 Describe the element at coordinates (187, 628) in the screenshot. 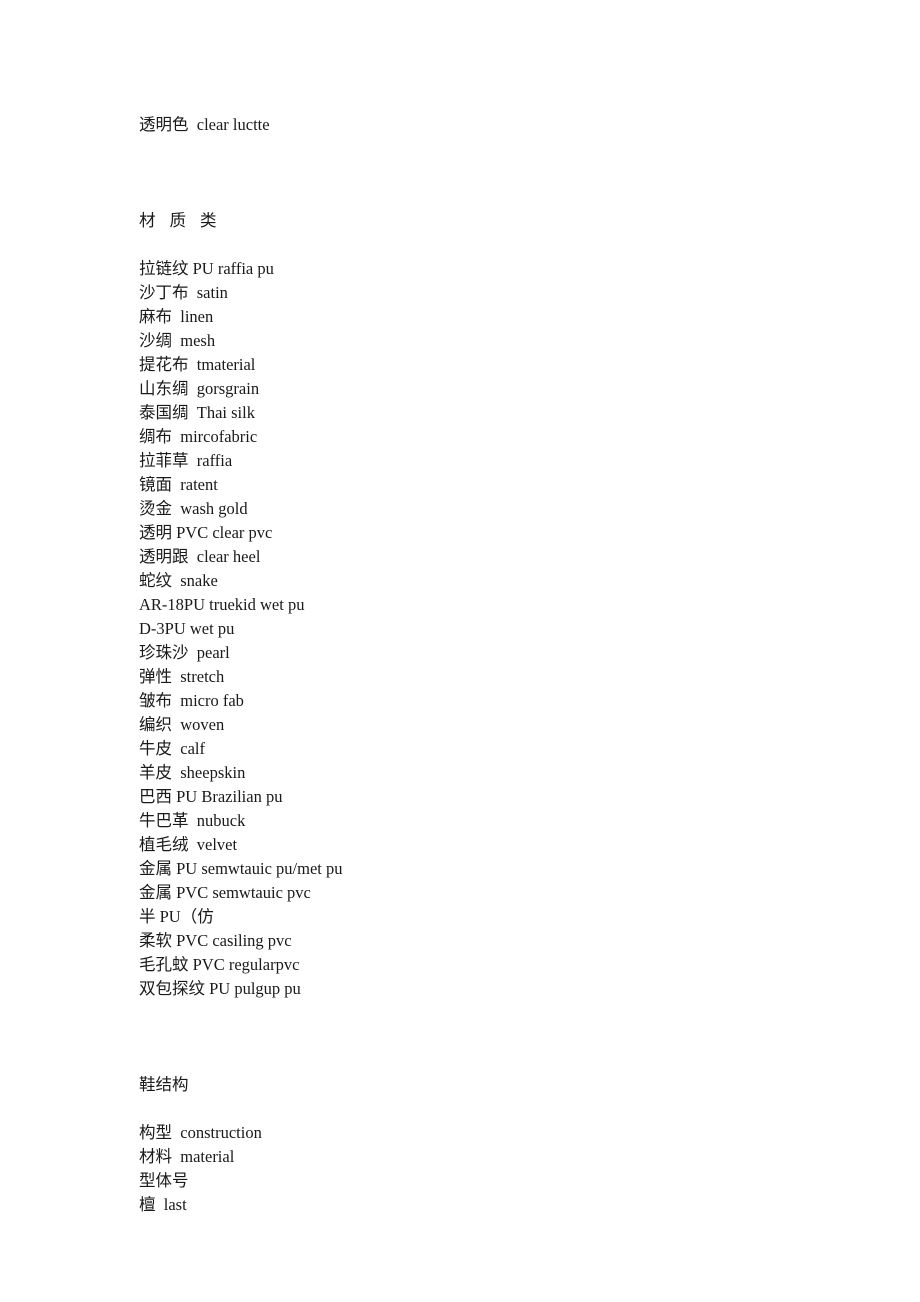

I see `list-item: D-3PU wet pu` at that location.